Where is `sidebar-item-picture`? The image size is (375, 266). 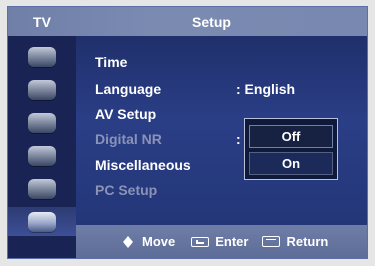 sidebar-item-picture is located at coordinates (42, 56).